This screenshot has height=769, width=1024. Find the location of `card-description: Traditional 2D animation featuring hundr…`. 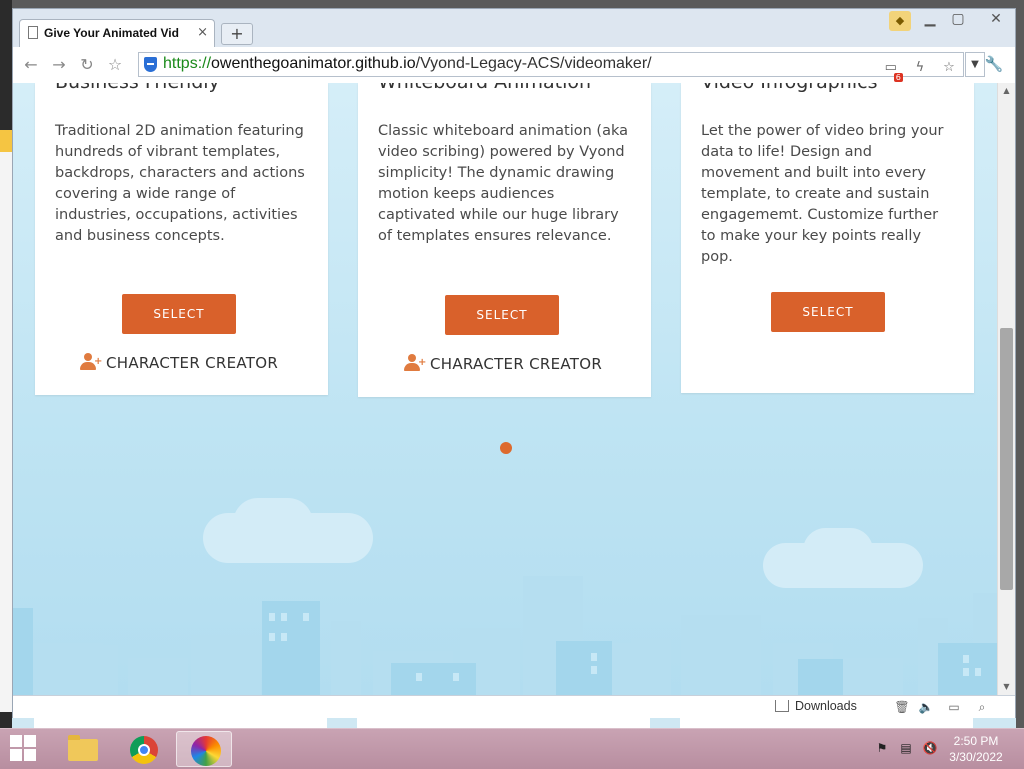

card-description: Traditional 2D animation featuring hundr… is located at coordinates (180, 183).